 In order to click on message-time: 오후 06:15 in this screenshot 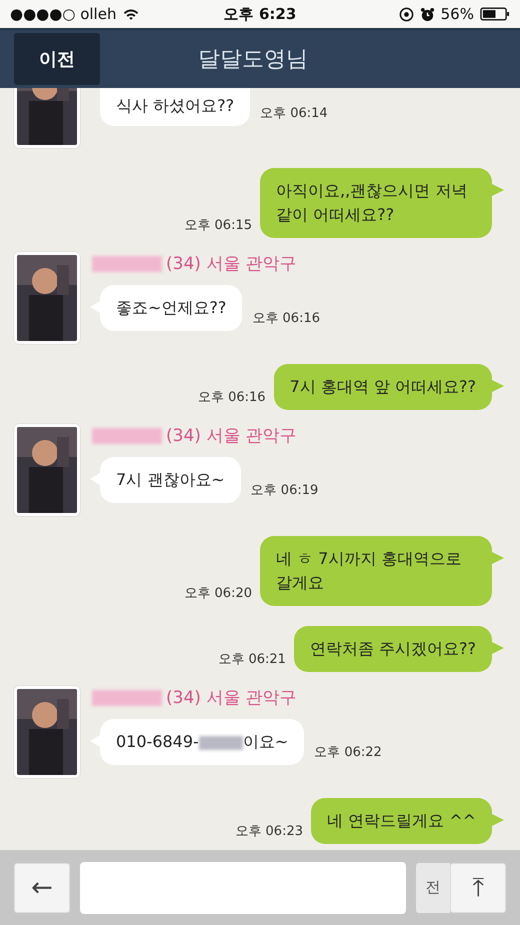, I will do `click(218, 225)`.